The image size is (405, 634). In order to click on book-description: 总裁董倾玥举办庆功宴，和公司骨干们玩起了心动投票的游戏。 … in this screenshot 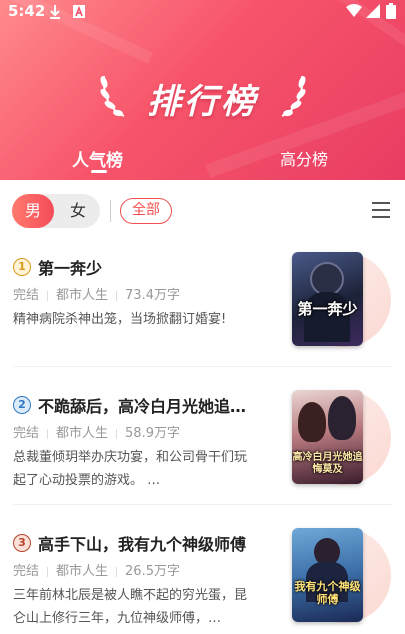, I will do `click(130, 469)`.